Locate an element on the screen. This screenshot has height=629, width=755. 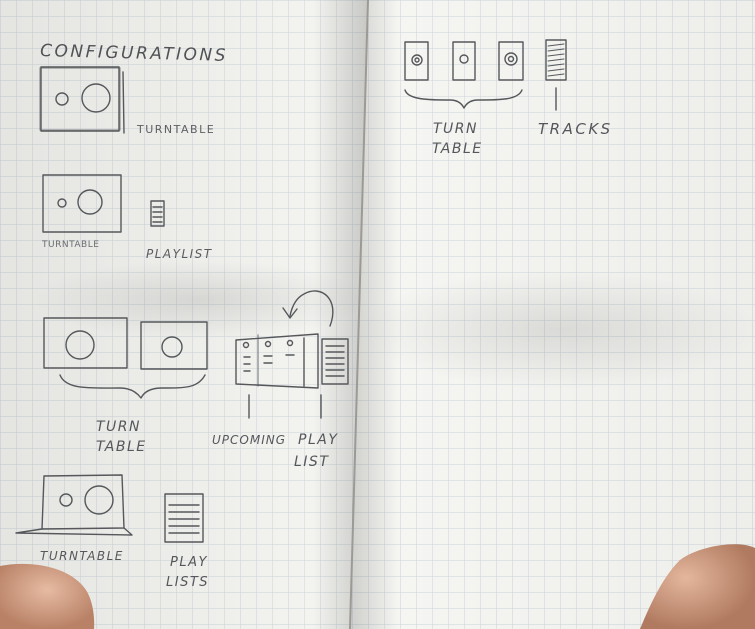
sketch-3-upcoming-label: UPCOMING is located at coordinates (249, 440).